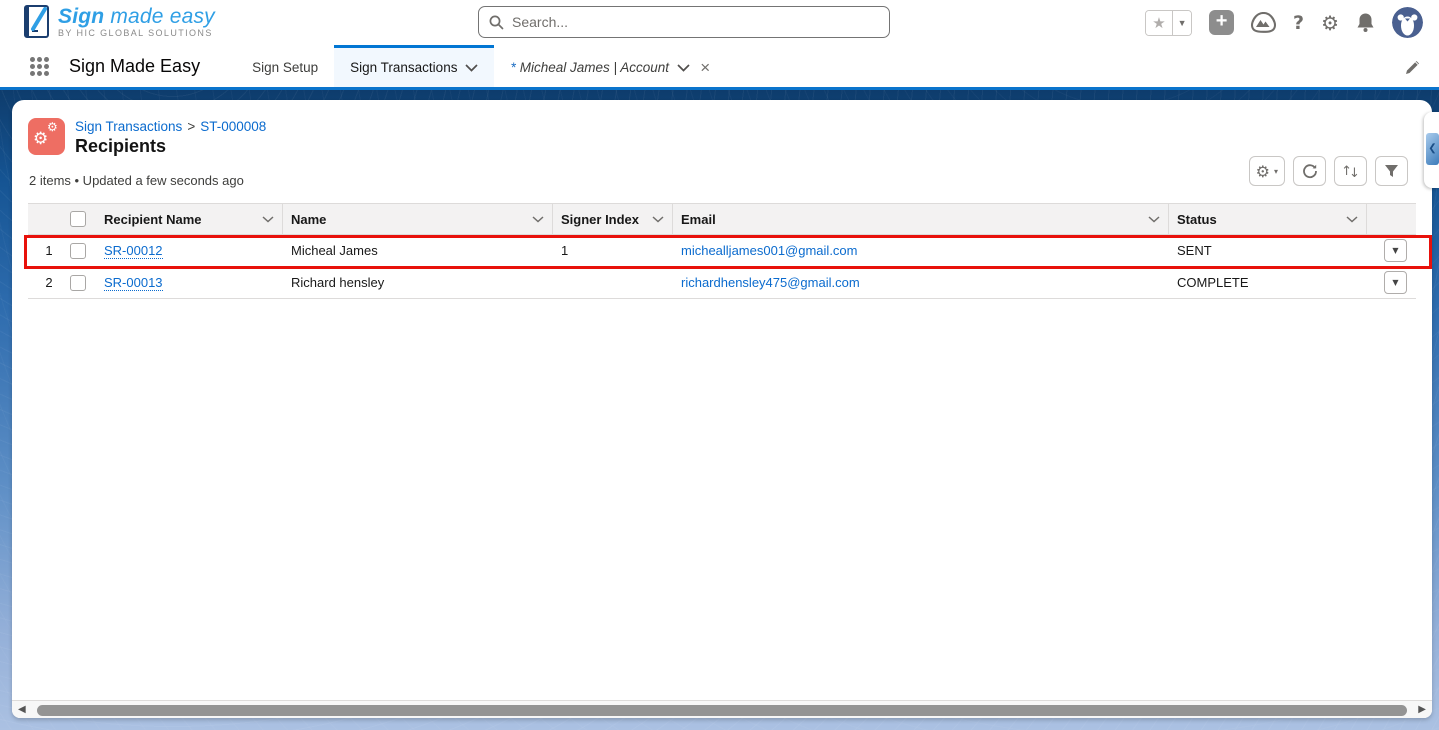  I want to click on app-launcher-icon, so click(39, 66).